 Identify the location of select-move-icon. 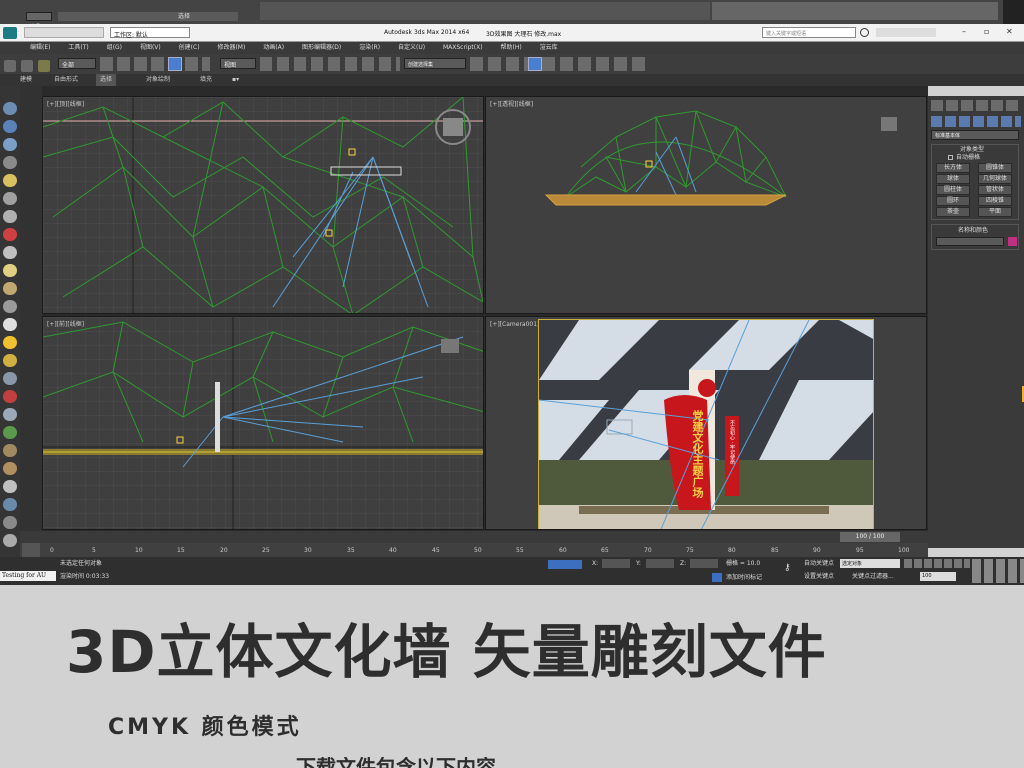
(175, 64).